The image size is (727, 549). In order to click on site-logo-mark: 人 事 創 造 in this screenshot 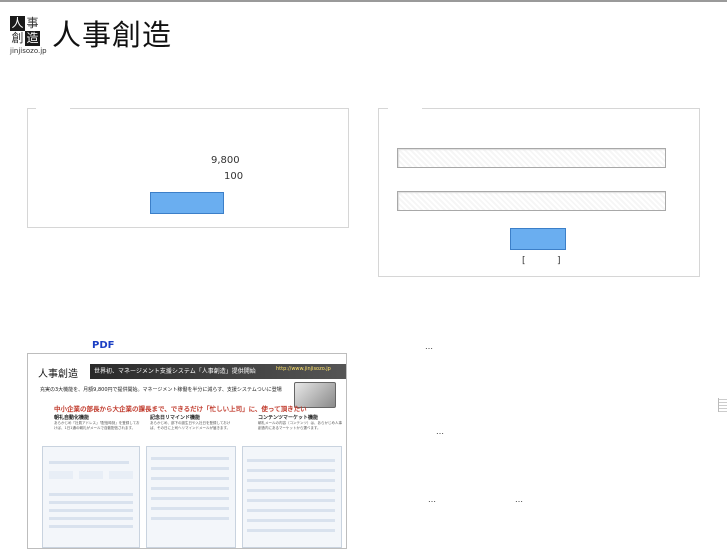, I will do `click(25, 31)`.